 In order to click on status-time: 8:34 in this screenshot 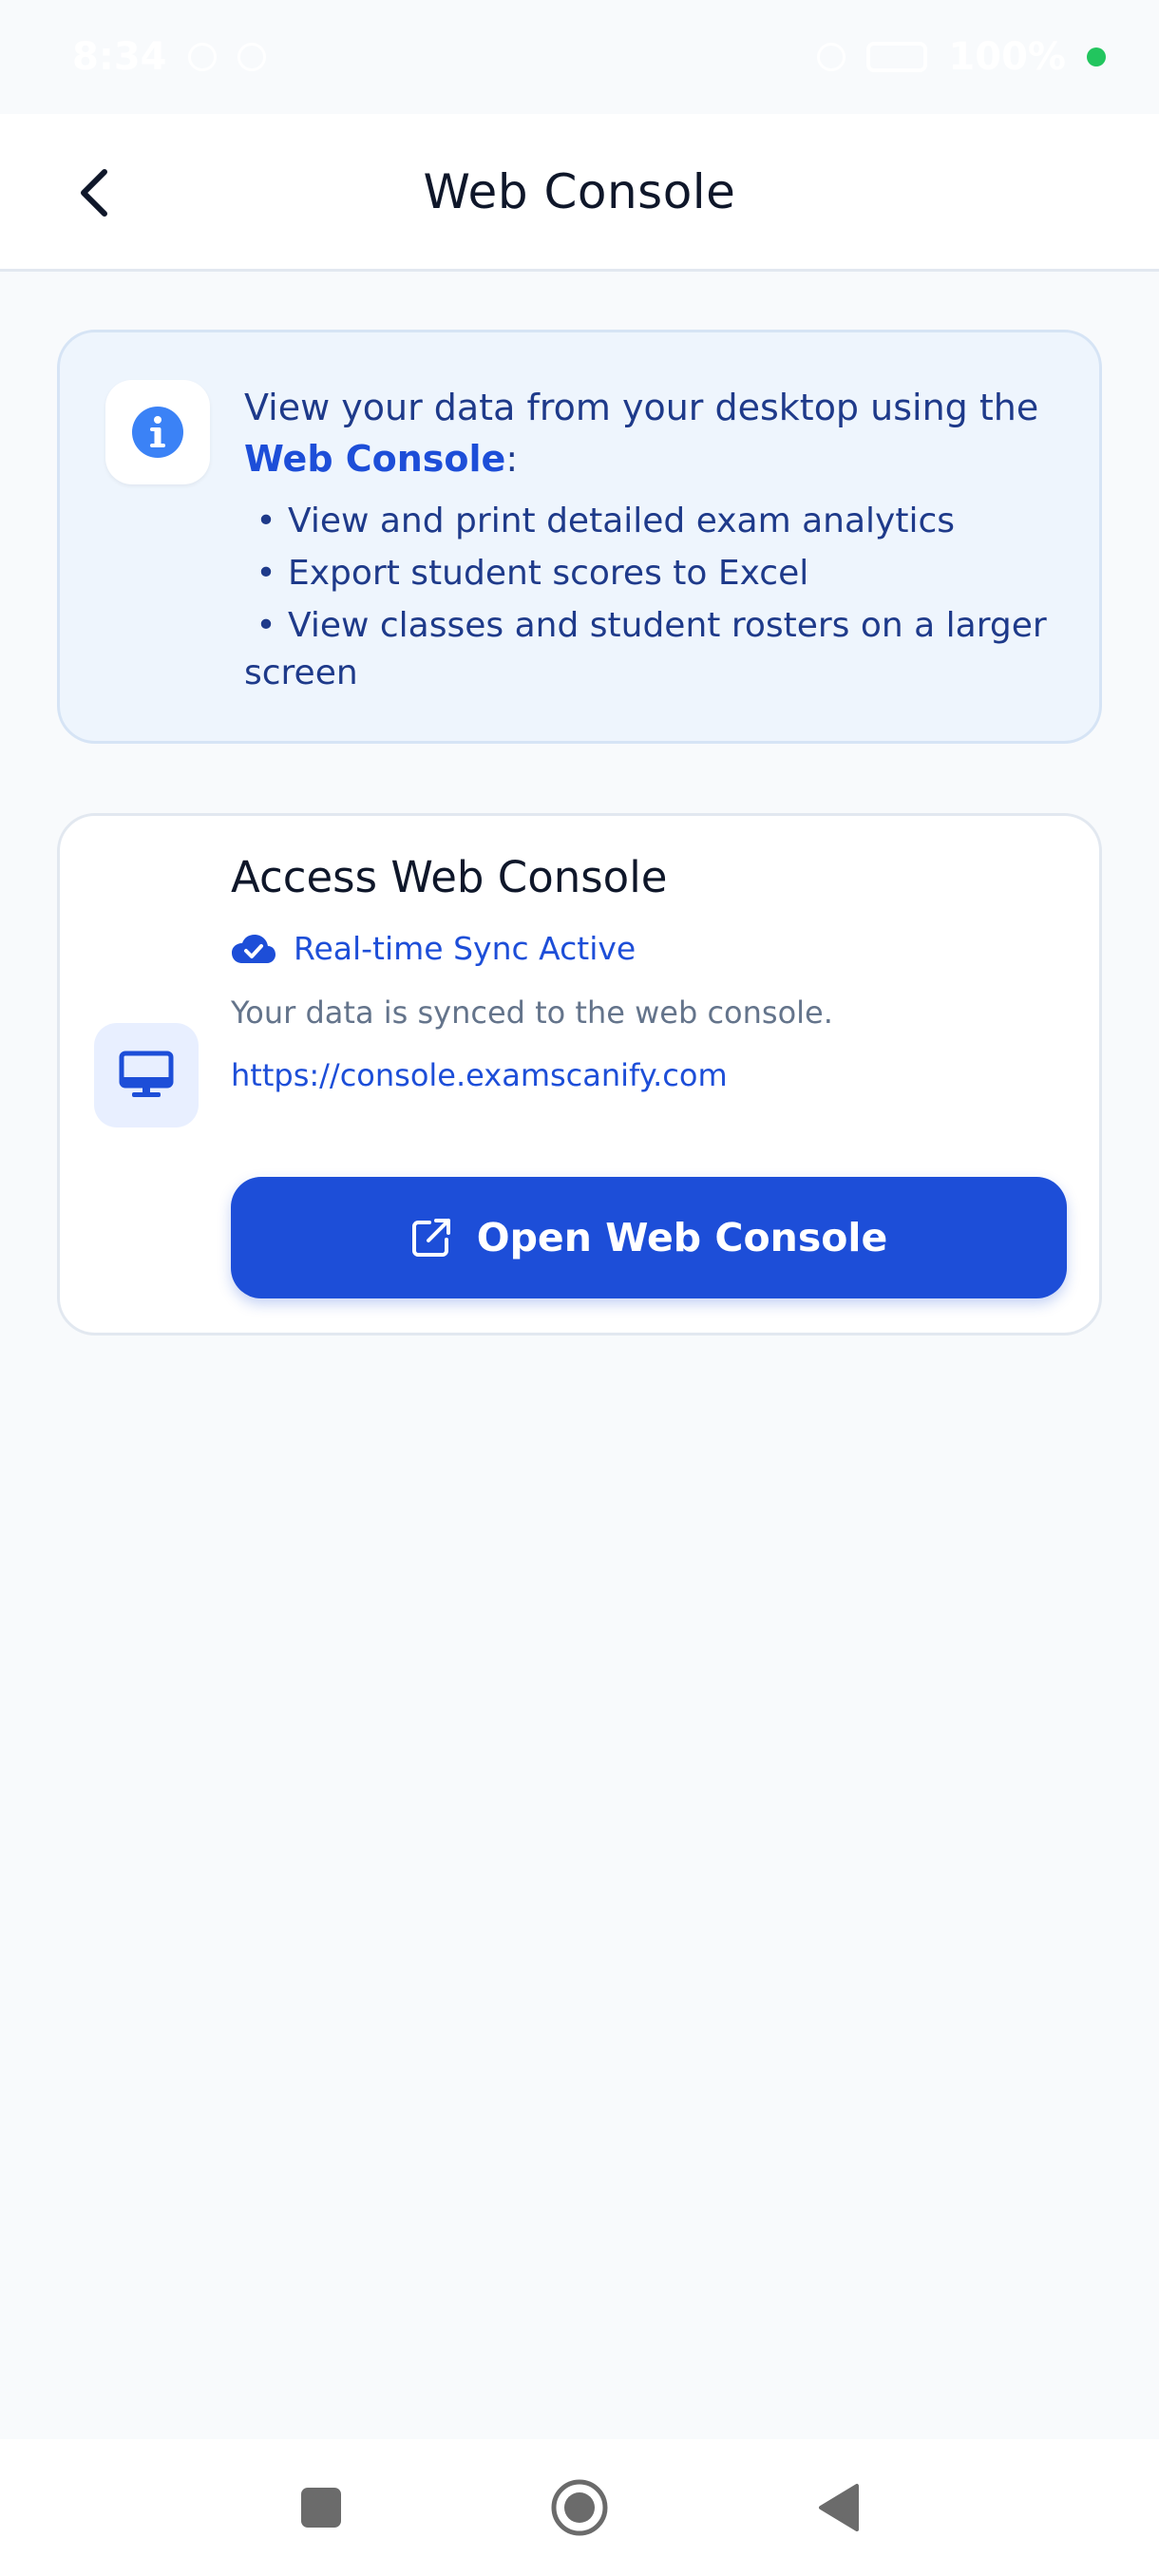, I will do `click(119, 57)`.